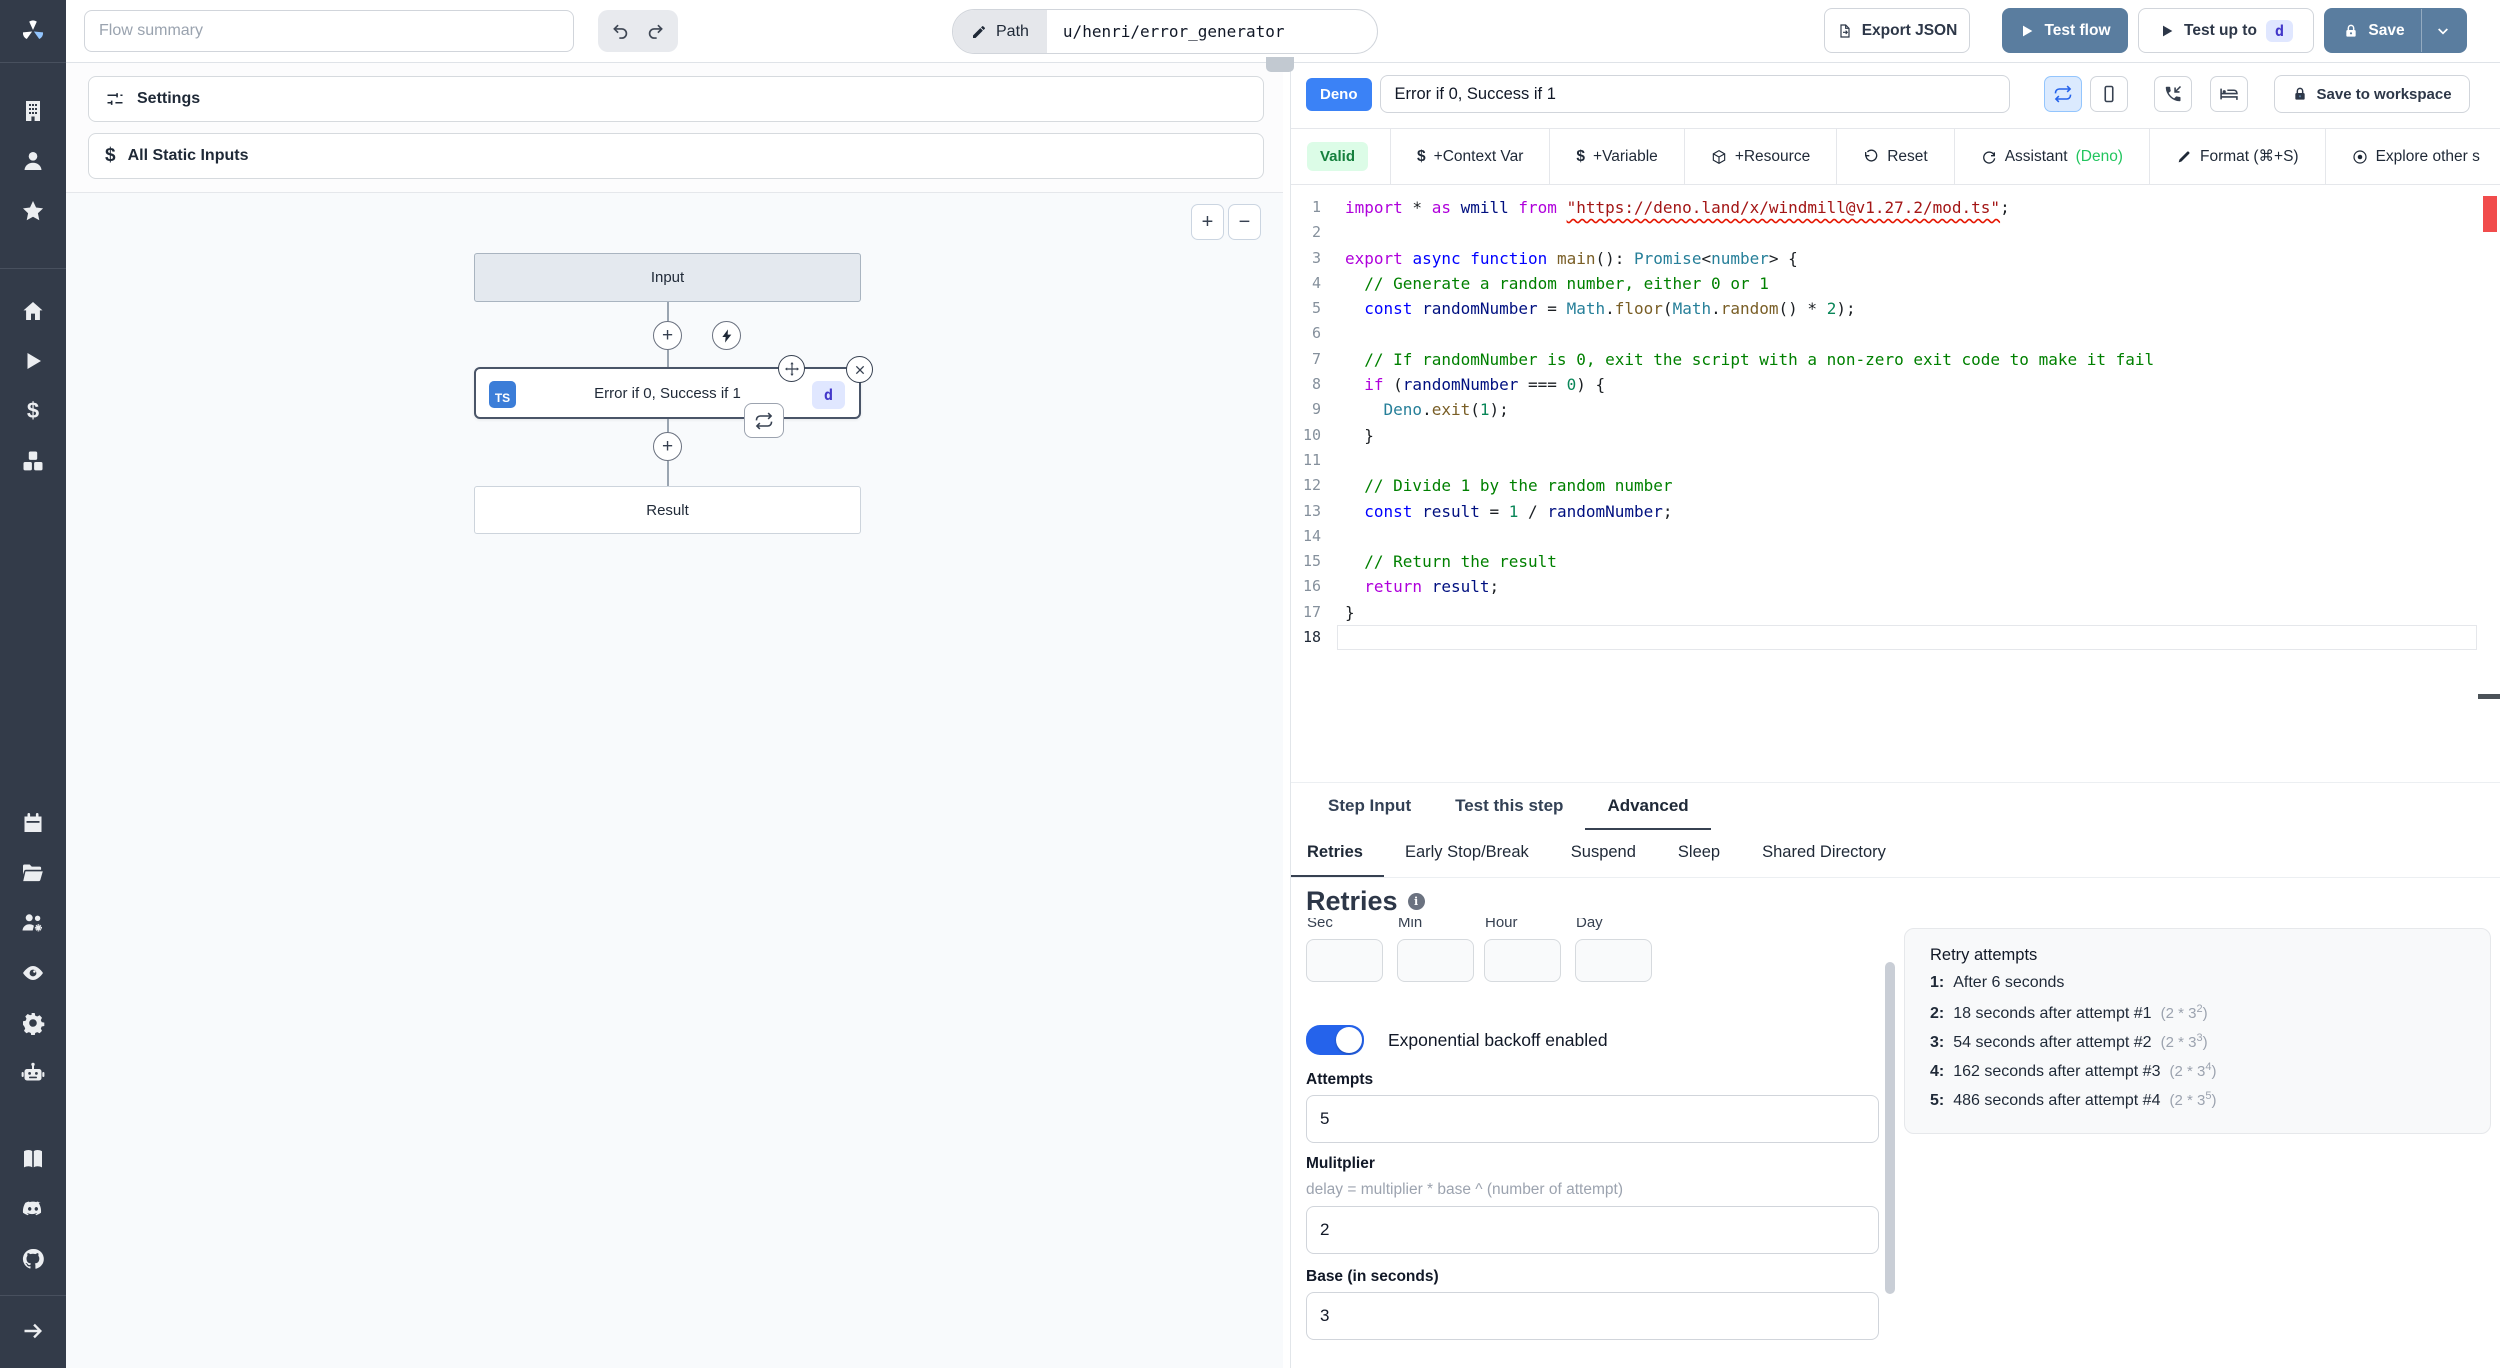  What do you see at coordinates (1339, 94) in the screenshot?
I see `deno-lang-badge: Deno` at bounding box center [1339, 94].